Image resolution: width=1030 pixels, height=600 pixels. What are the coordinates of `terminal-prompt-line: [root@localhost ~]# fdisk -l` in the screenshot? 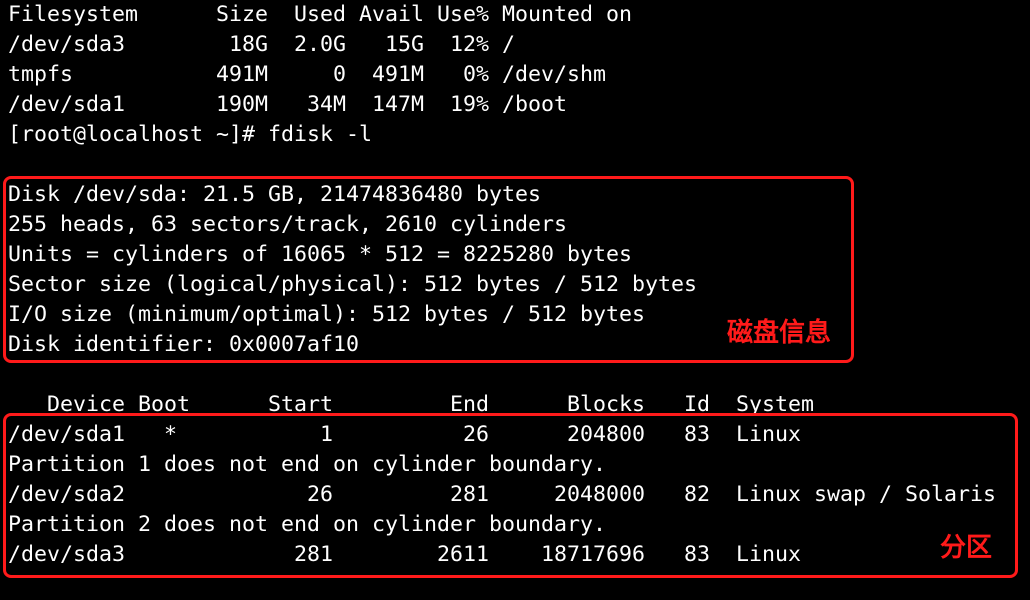 It's located at (190, 134).